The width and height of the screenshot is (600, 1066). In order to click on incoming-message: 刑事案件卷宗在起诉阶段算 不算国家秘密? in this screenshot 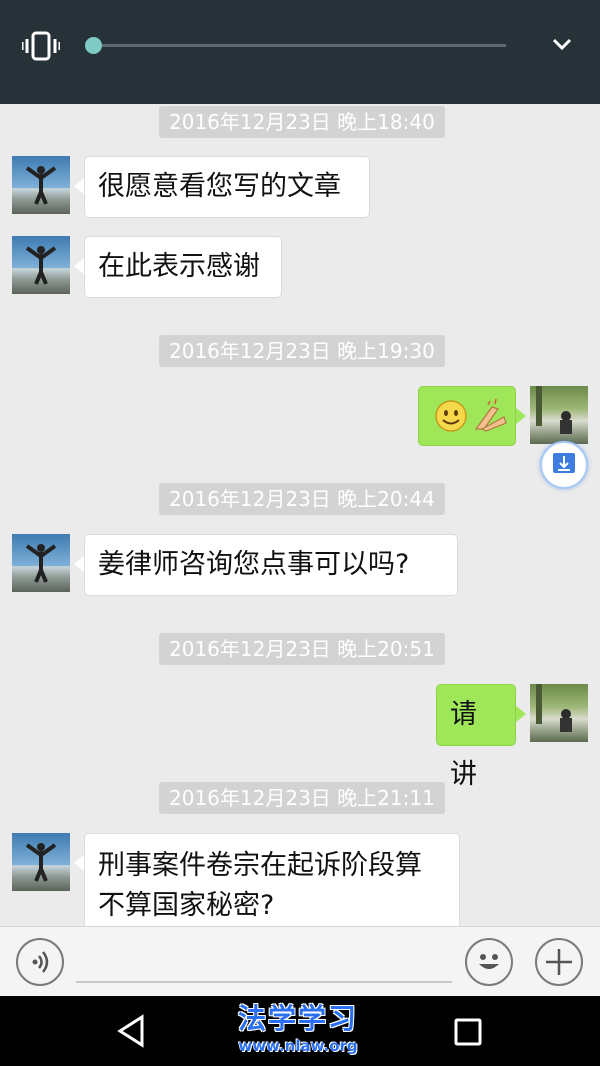, I will do `click(272, 879)`.